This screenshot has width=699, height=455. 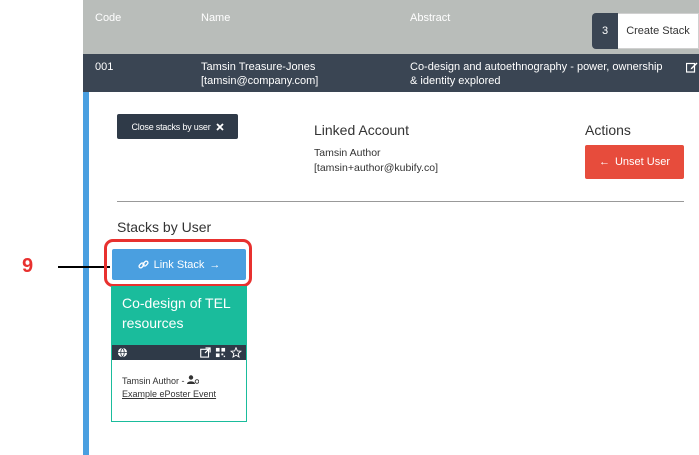 I want to click on create-stack-label: Create Stack, so click(x=658, y=31).